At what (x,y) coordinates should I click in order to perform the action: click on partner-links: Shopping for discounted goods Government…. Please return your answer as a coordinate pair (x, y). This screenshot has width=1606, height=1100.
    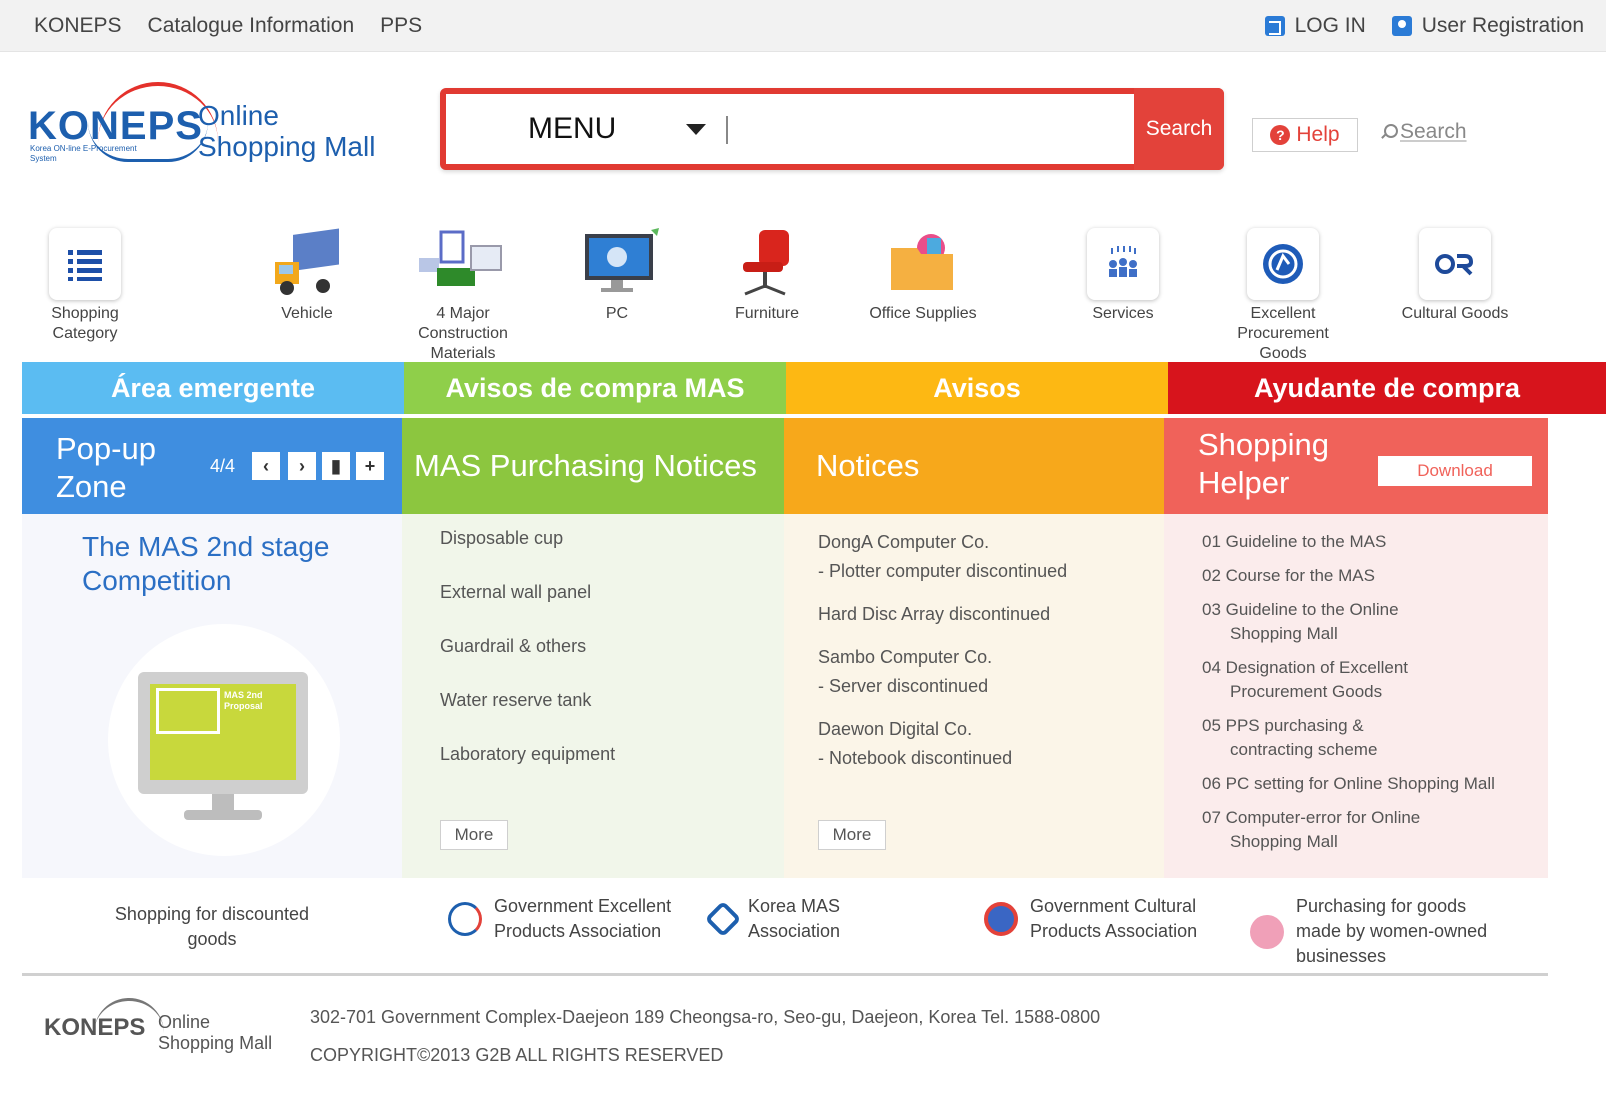
    Looking at the image, I should click on (785, 928).